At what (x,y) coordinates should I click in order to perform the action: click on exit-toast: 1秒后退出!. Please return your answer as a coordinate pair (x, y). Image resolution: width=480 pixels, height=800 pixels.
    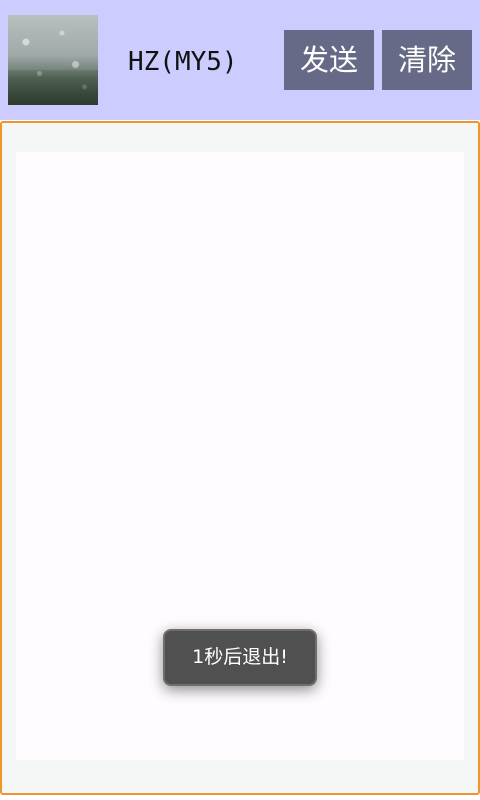
    Looking at the image, I should click on (240, 657).